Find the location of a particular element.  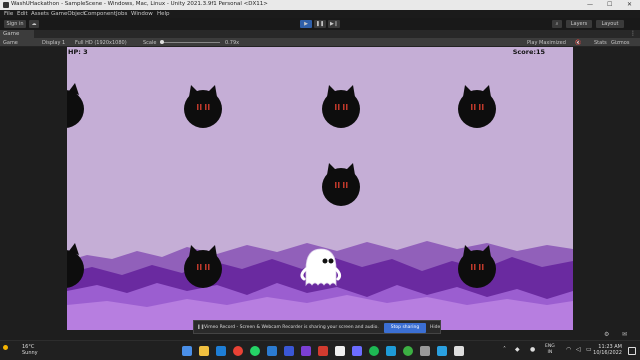

maximize-button: ☐ is located at coordinates (609, 4).